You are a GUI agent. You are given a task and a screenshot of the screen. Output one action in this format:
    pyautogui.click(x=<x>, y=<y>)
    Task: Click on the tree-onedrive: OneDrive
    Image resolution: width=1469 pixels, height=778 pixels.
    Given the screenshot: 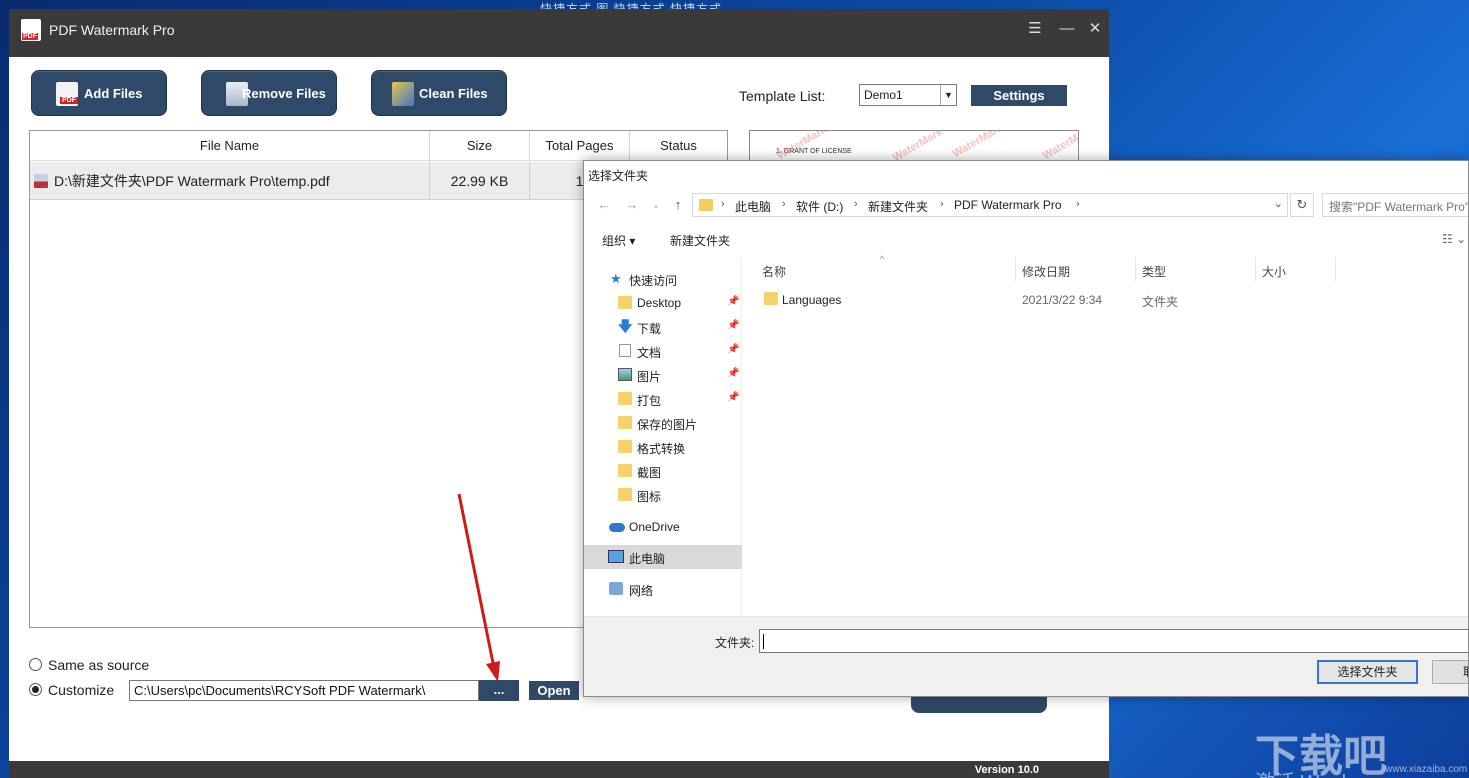 What is the action you would take?
    pyautogui.click(x=663, y=527)
    